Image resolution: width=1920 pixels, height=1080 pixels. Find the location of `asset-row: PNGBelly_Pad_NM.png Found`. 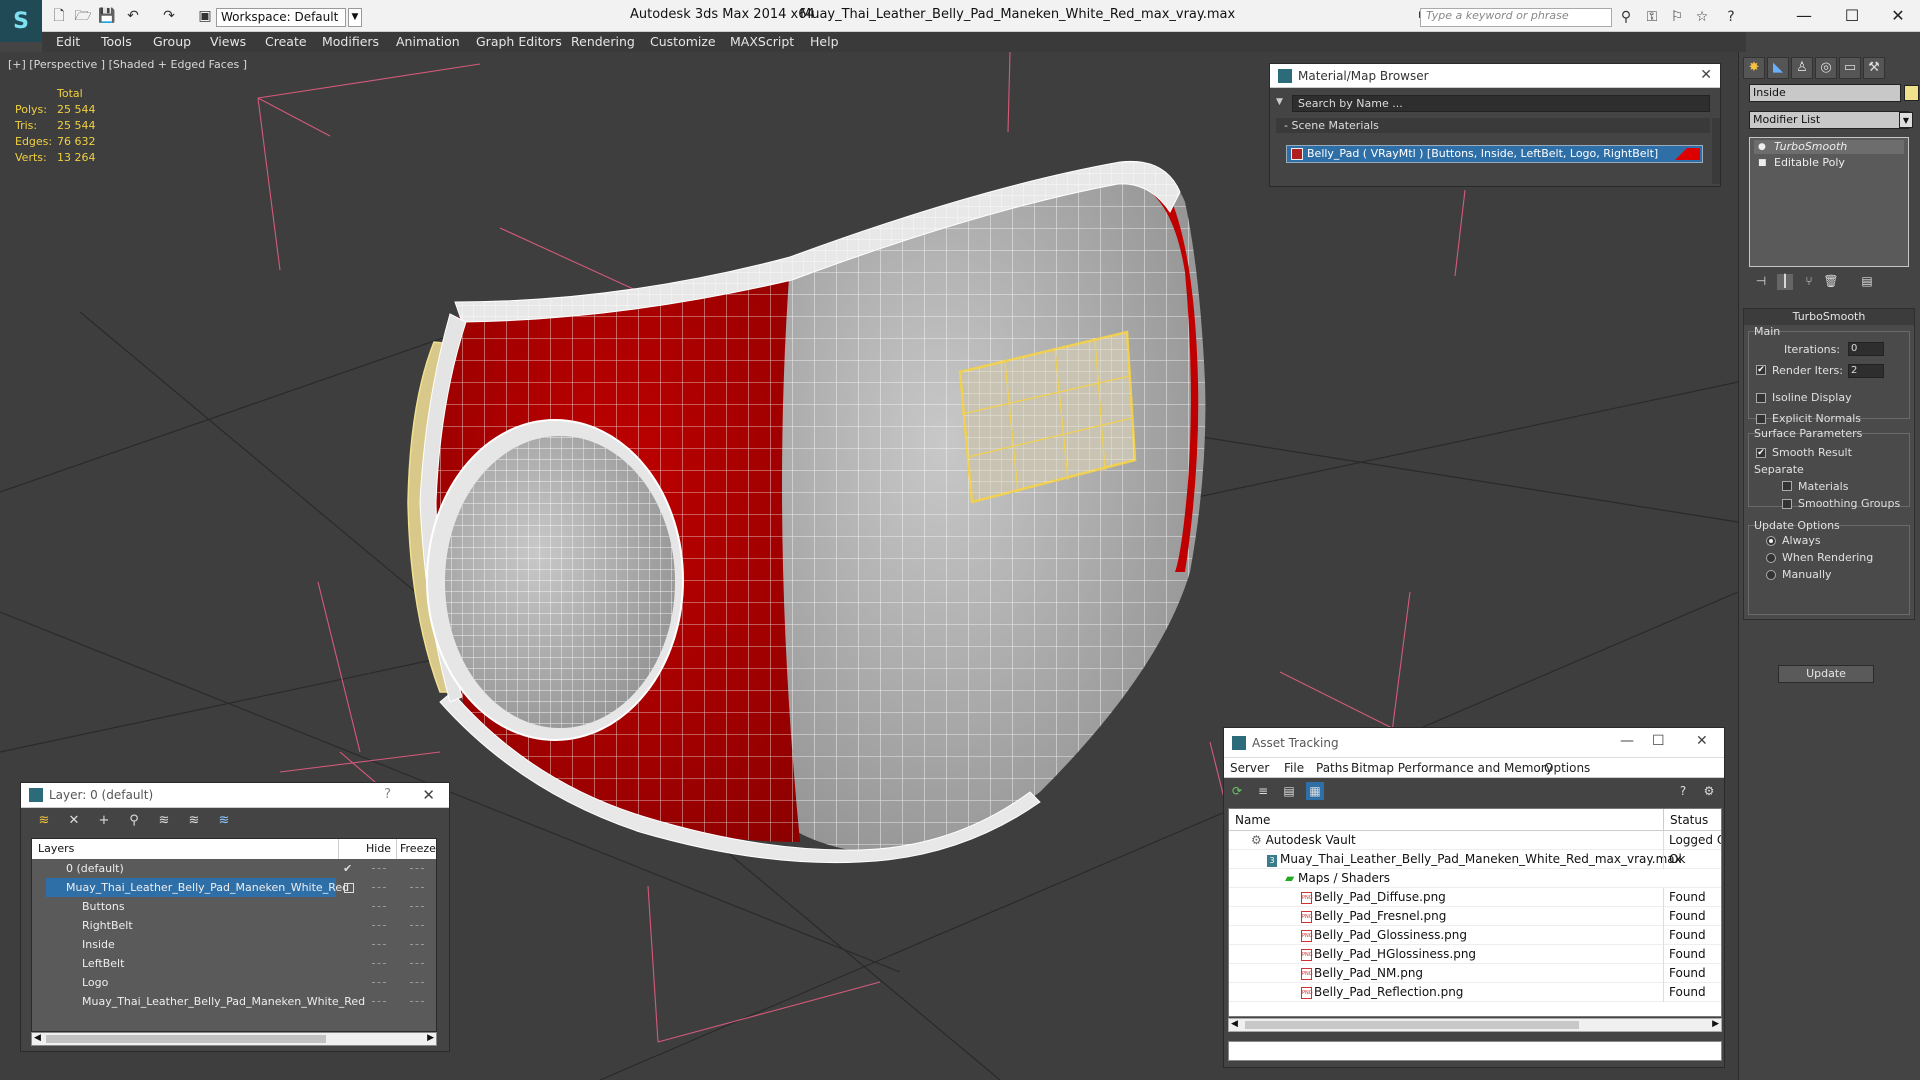

asset-row: PNGBelly_Pad_NM.png Found is located at coordinates (1475, 973).